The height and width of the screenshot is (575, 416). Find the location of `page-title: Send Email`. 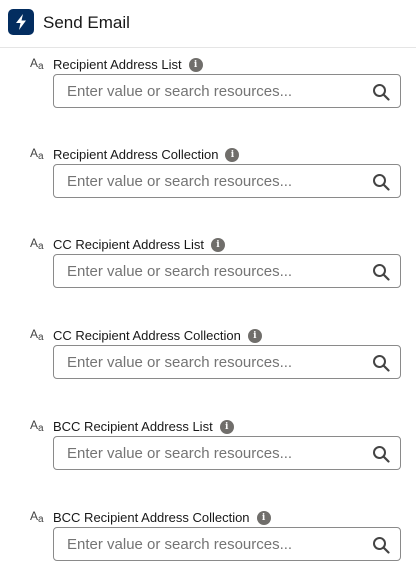

page-title: Send Email is located at coordinates (86, 22).